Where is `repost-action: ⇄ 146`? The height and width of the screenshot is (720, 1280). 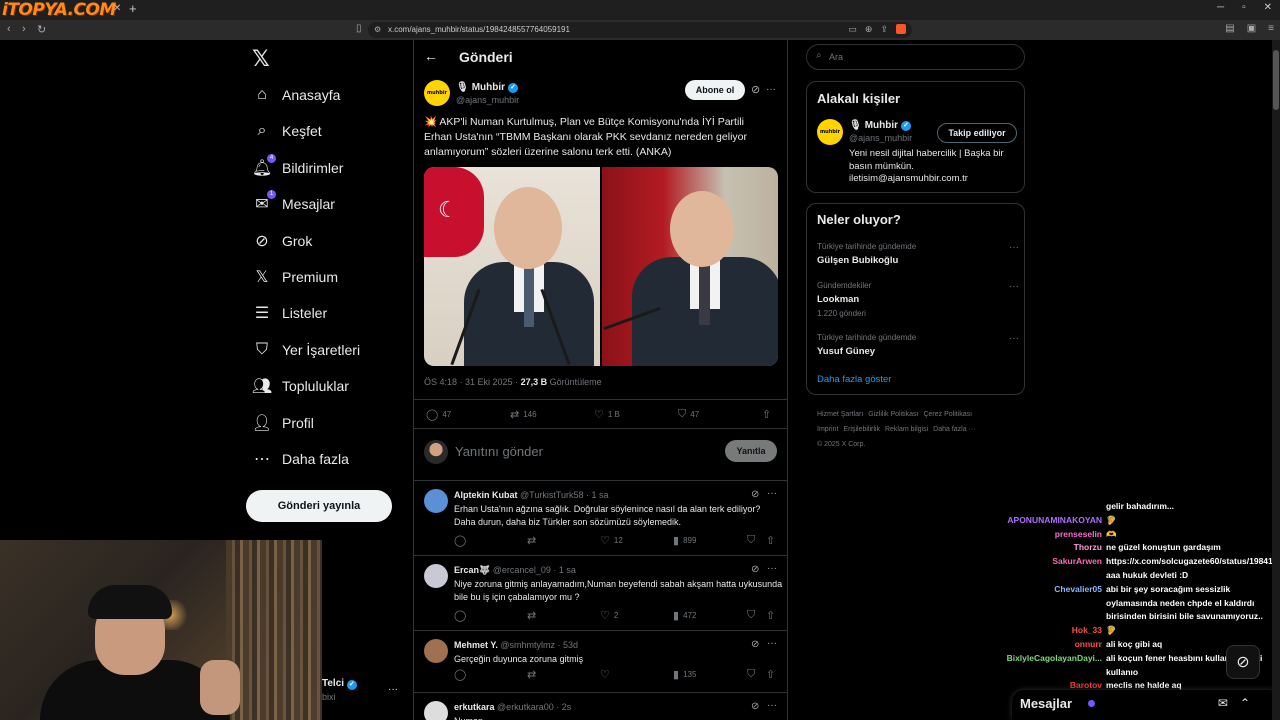 repost-action: ⇄ 146 is located at coordinates (523, 414).